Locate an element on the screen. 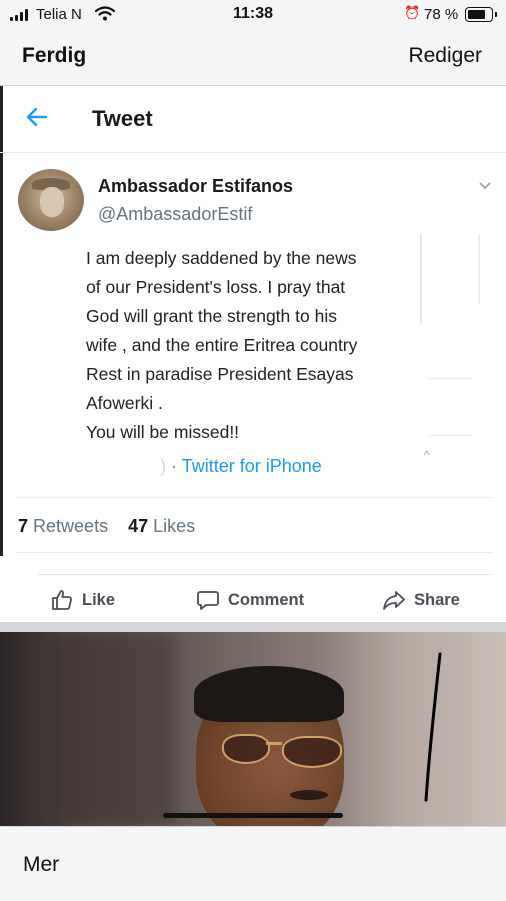  share-label: Share is located at coordinates (437, 599).